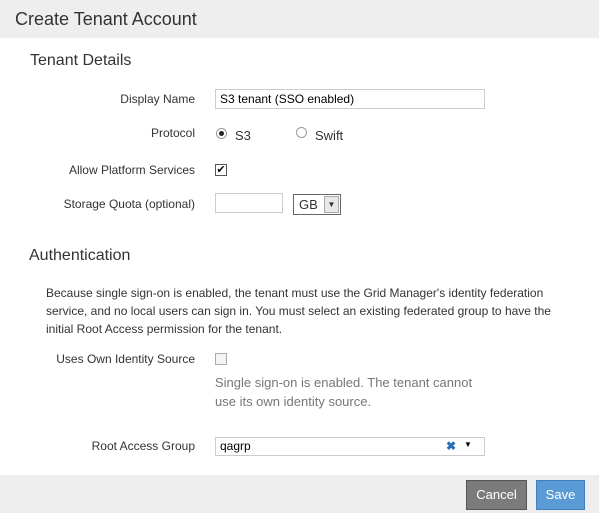  What do you see at coordinates (157, 99) in the screenshot?
I see `display-name-label: Display Name` at bounding box center [157, 99].